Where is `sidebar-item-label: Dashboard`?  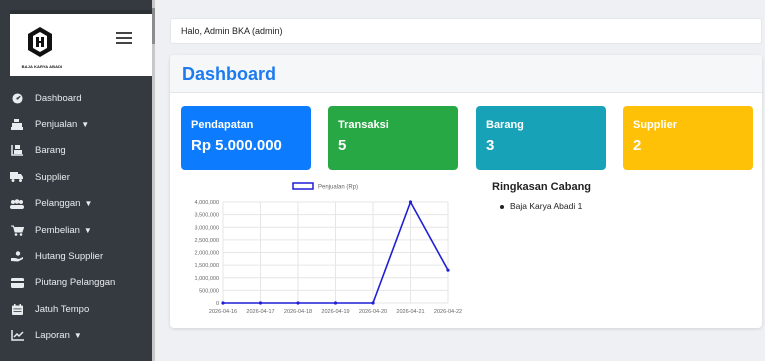
sidebar-item-label: Dashboard is located at coordinates (58, 98).